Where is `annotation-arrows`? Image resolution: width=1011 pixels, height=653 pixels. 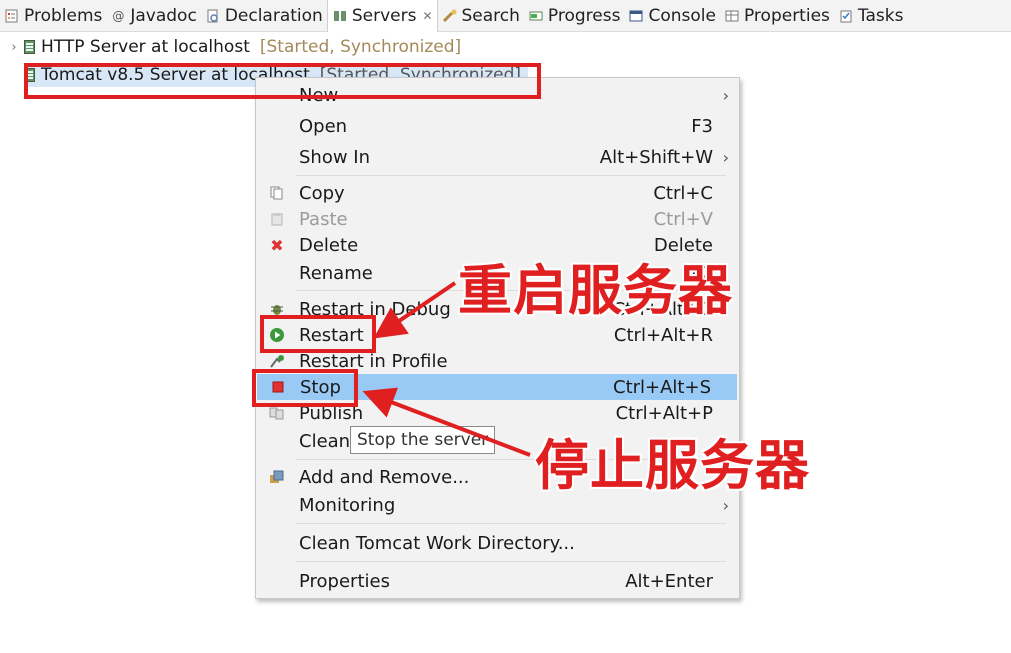
annotation-arrows is located at coordinates (446, 369).